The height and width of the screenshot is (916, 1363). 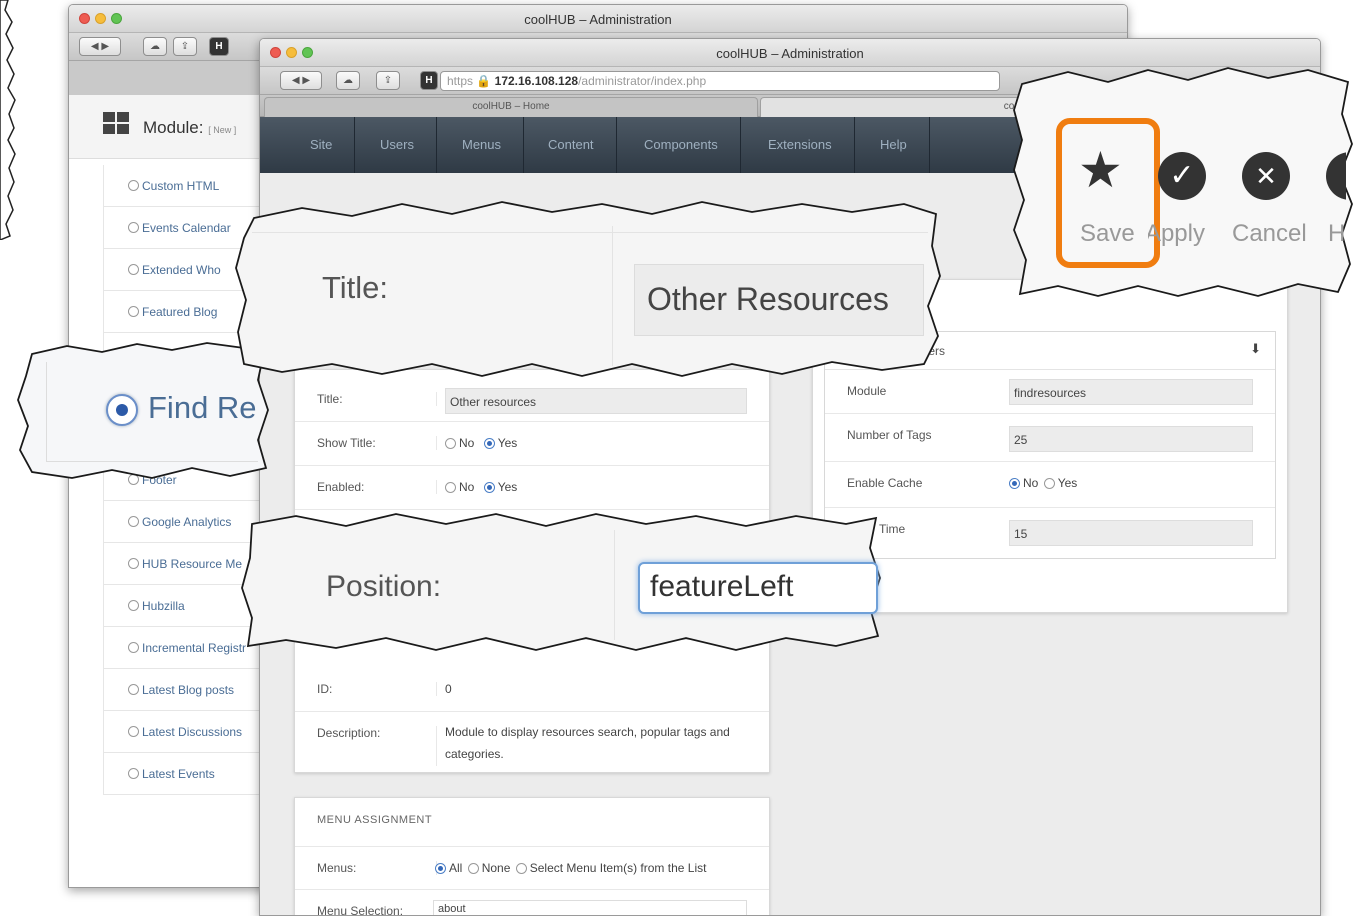 I want to click on star-icon: ★, so click(x=1100, y=170).